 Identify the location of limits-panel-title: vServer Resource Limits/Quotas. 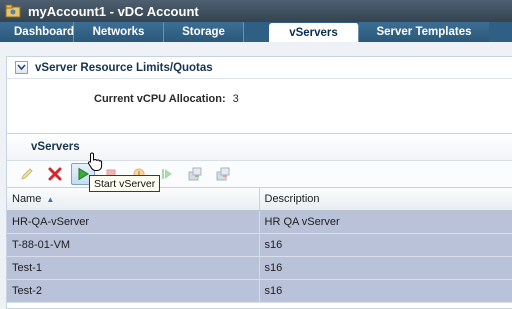
(124, 67).